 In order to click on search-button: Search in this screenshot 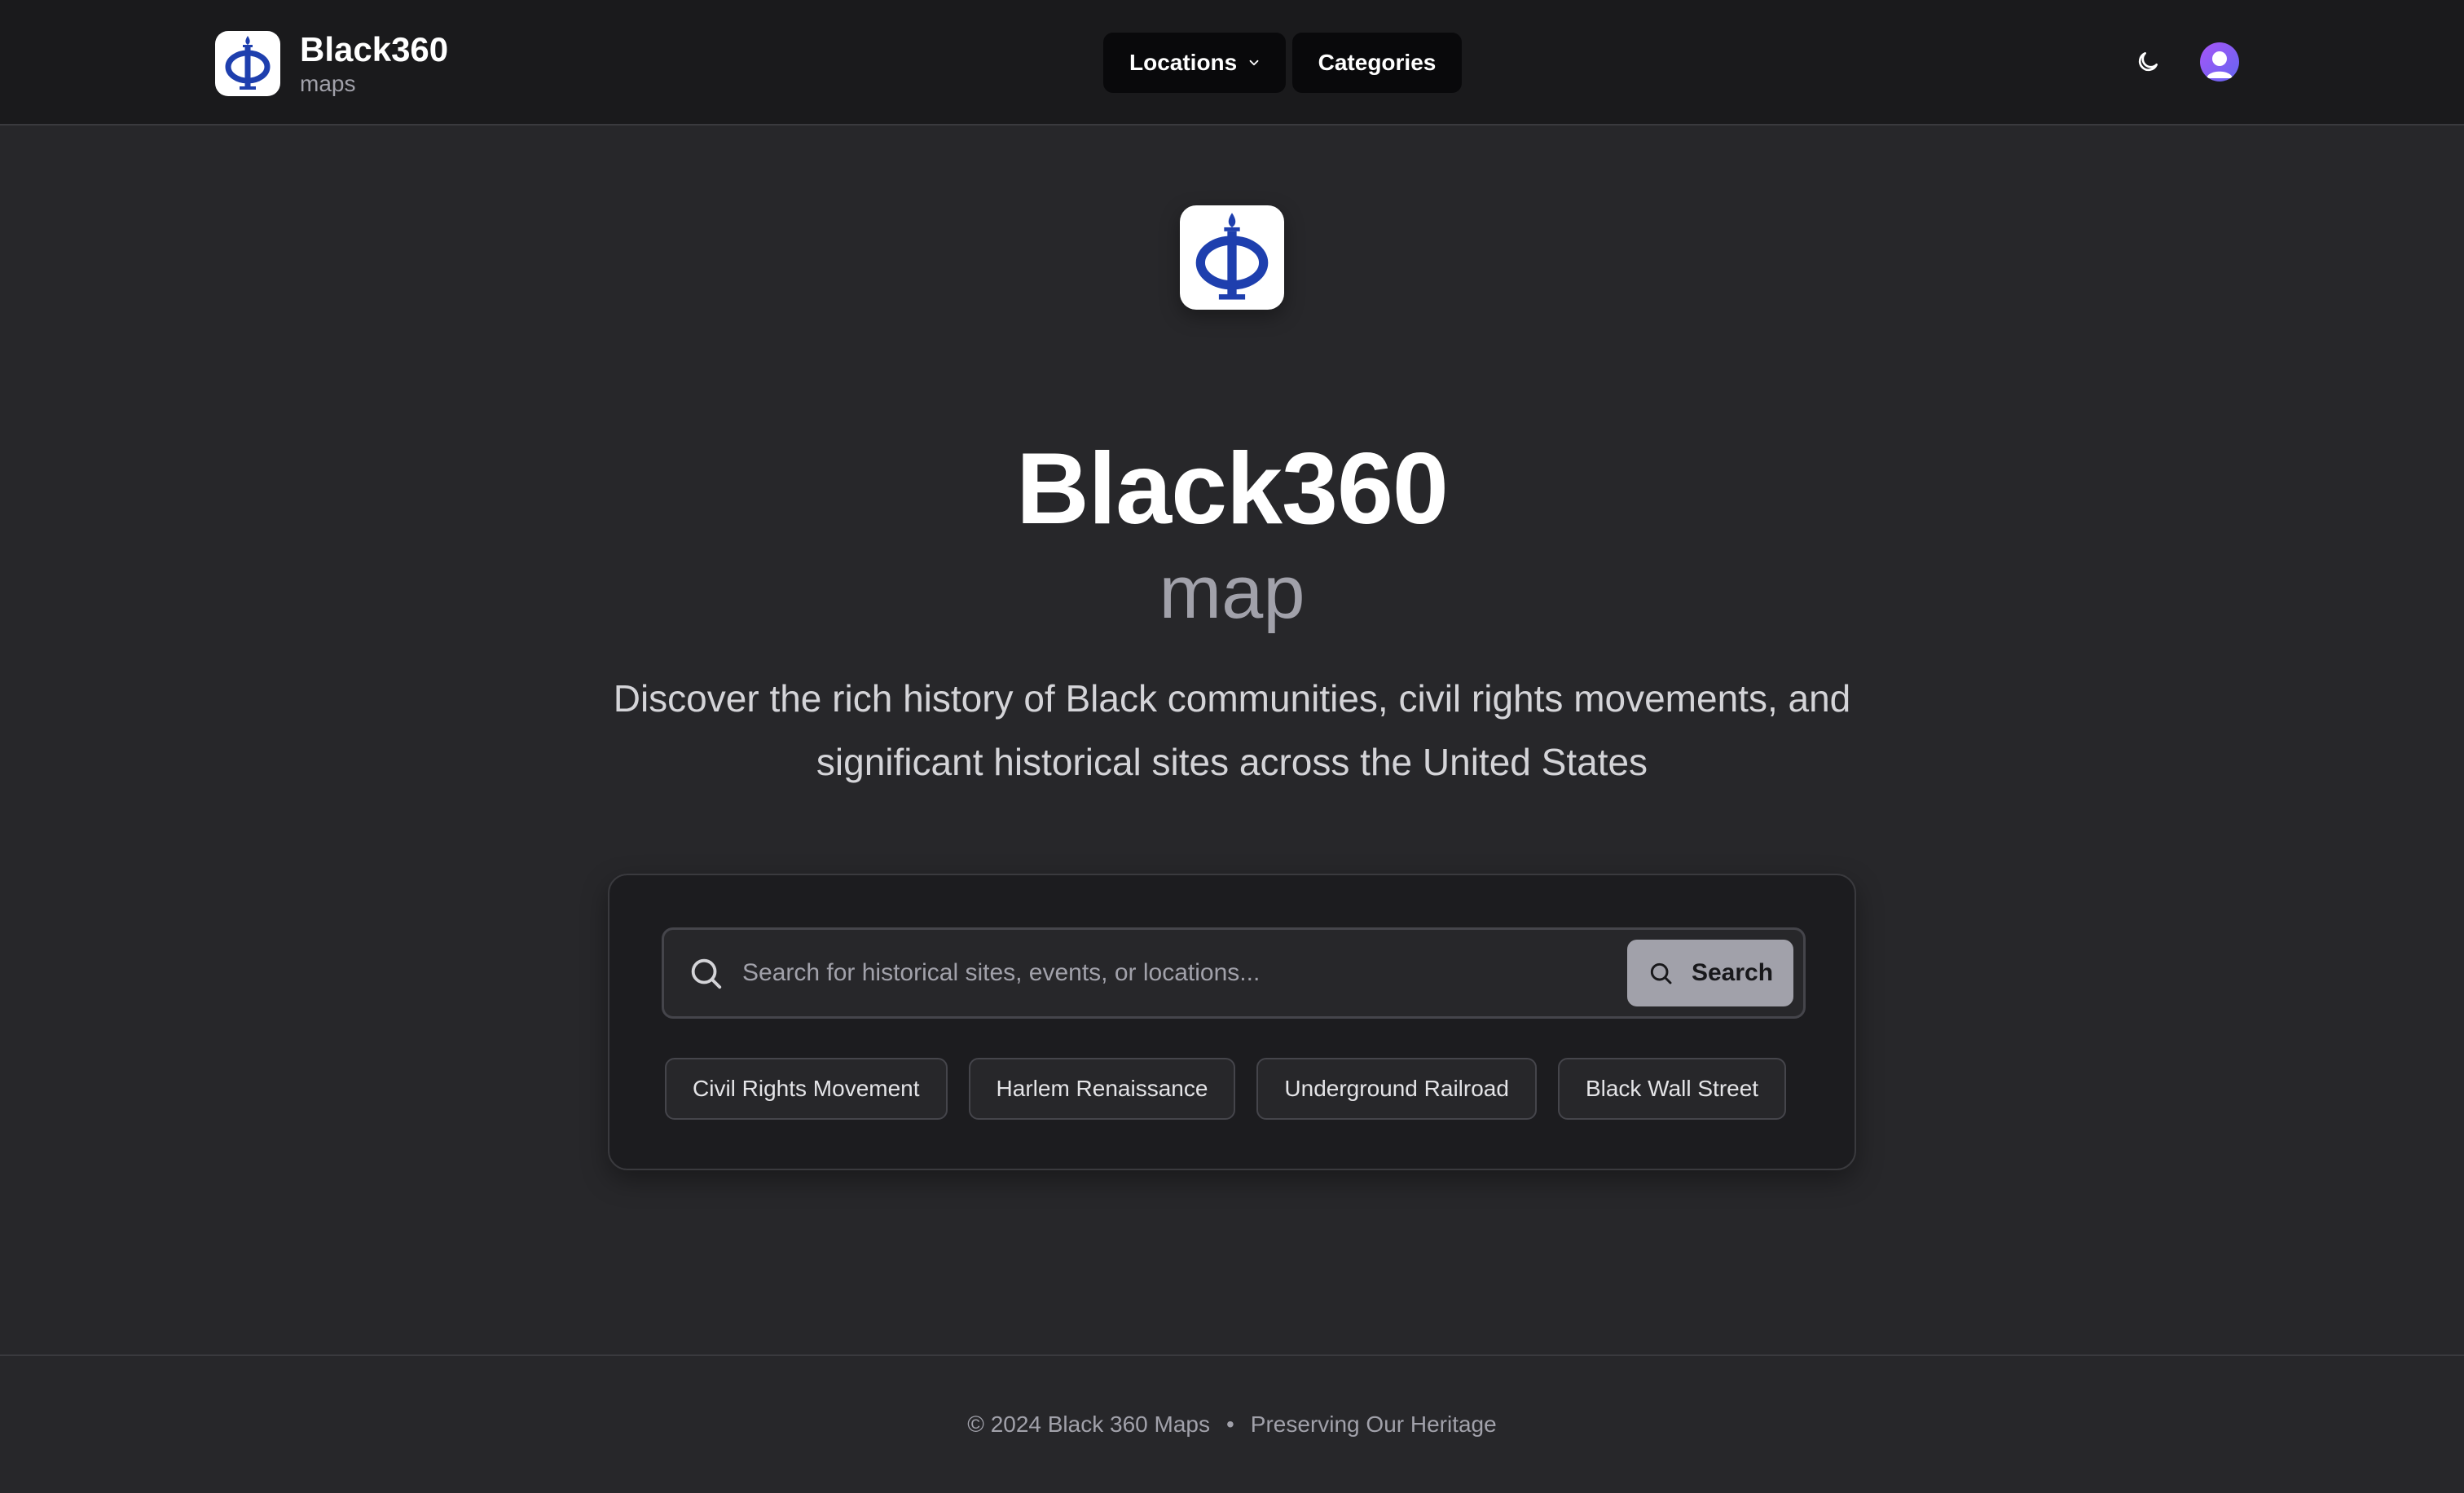, I will do `click(1710, 973)`.